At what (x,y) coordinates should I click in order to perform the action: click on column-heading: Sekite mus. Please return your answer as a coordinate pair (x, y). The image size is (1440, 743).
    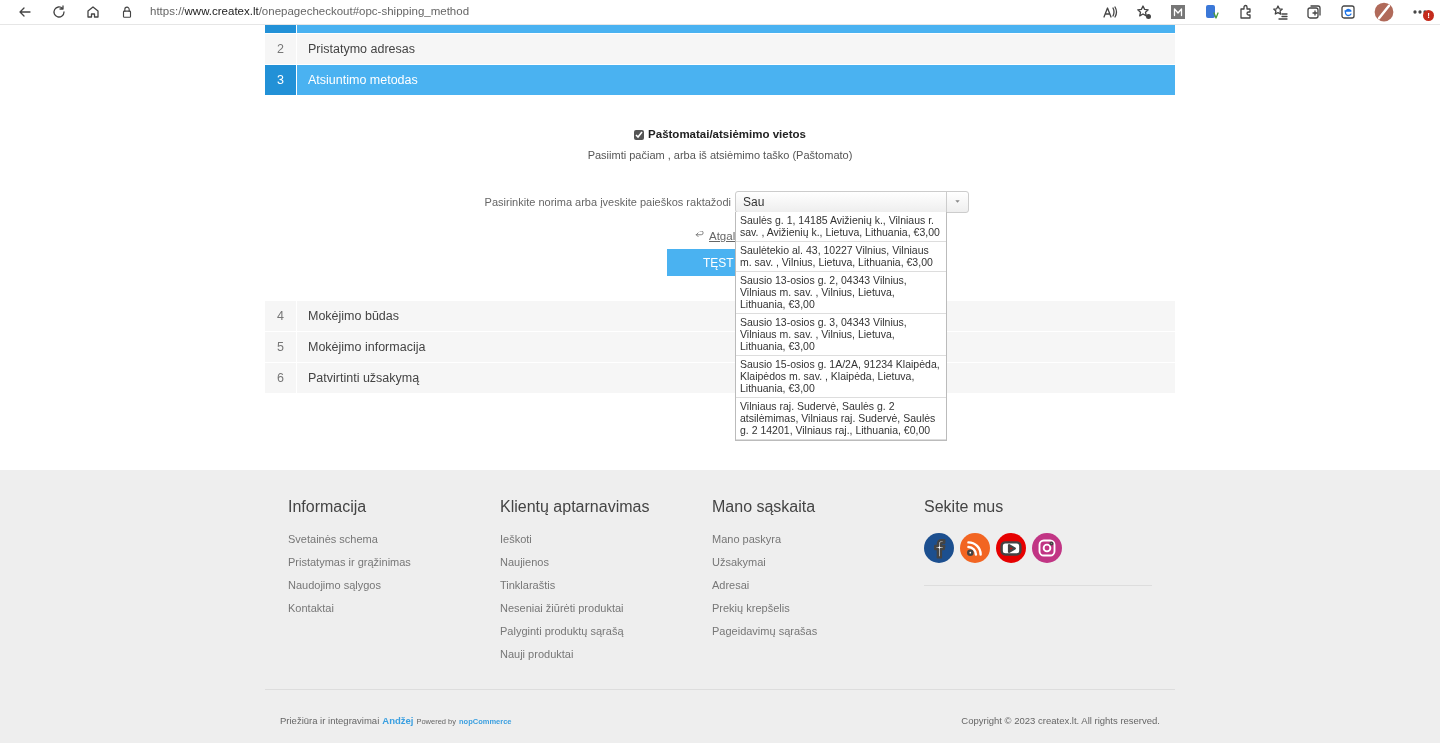
    Looking at the image, I should click on (964, 507).